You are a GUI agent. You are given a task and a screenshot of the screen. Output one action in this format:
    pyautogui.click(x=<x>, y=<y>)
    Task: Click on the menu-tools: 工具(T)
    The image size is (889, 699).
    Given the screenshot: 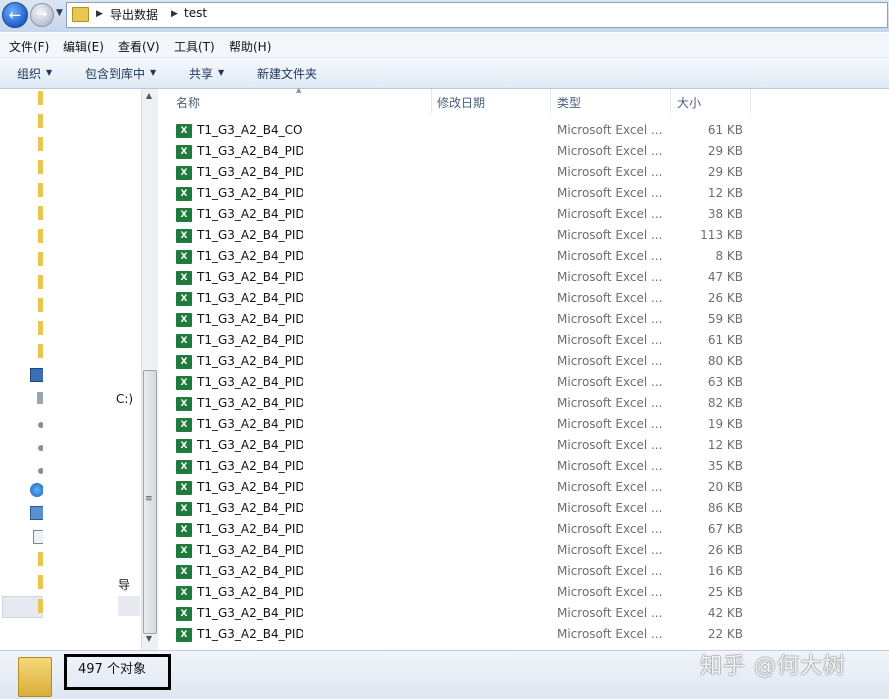 What is the action you would take?
    pyautogui.click(x=194, y=46)
    